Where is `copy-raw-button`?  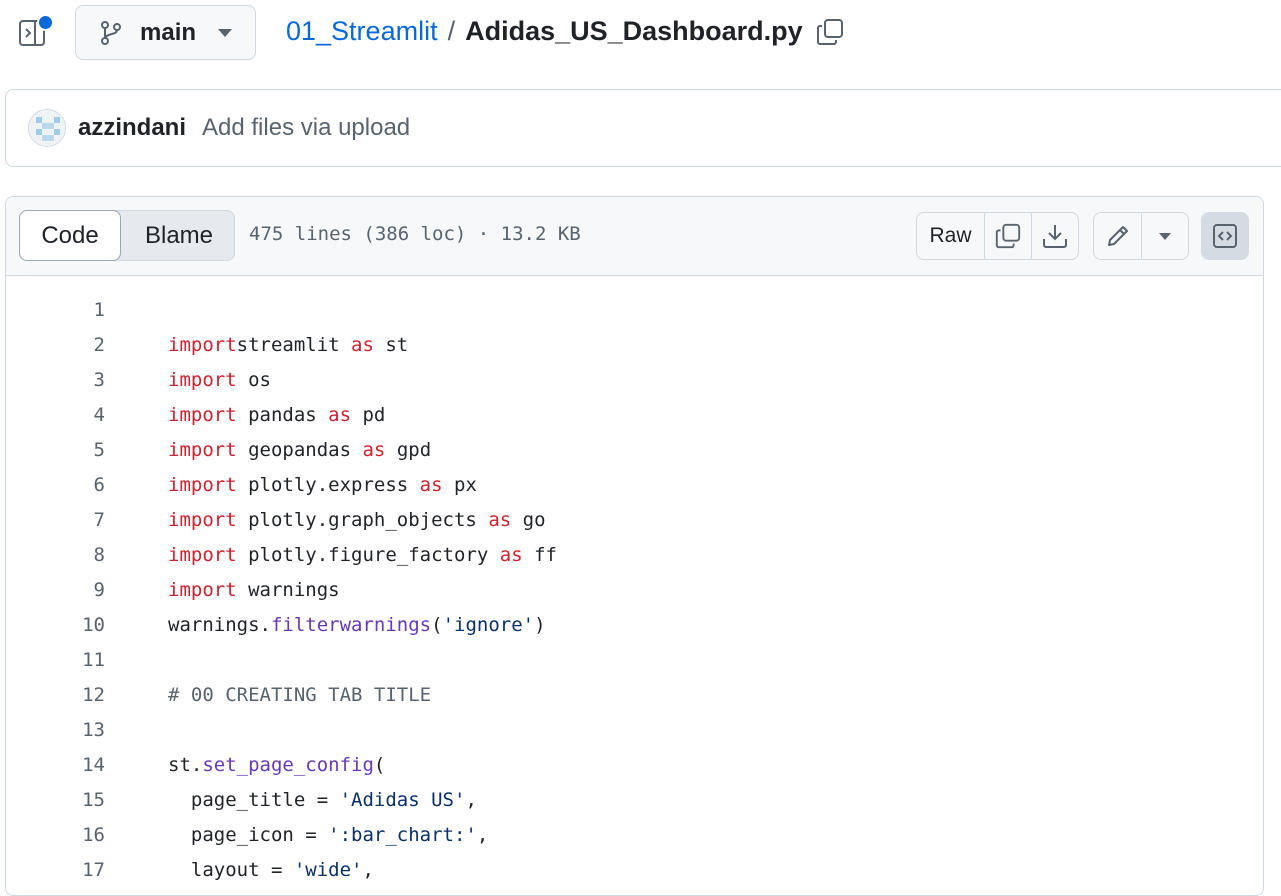
copy-raw-button is located at coordinates (1008, 236).